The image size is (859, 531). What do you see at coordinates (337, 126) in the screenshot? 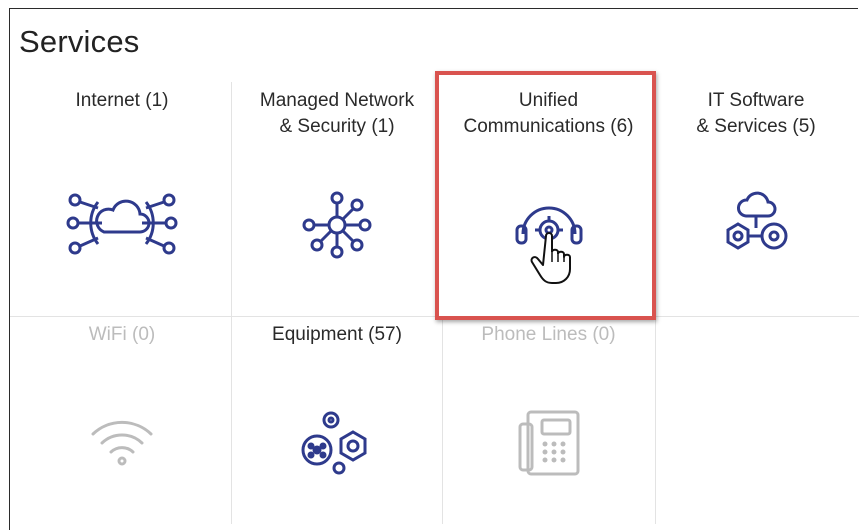
I see `tile-label: & Security (1)` at bounding box center [337, 126].